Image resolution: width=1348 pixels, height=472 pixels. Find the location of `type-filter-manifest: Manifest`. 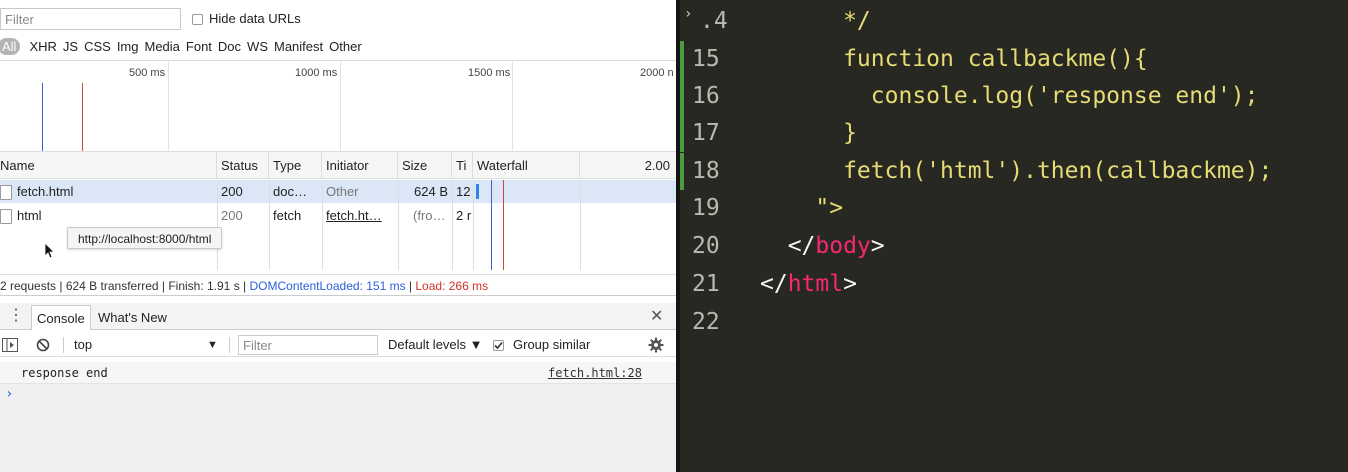

type-filter-manifest: Manifest is located at coordinates (298, 46).